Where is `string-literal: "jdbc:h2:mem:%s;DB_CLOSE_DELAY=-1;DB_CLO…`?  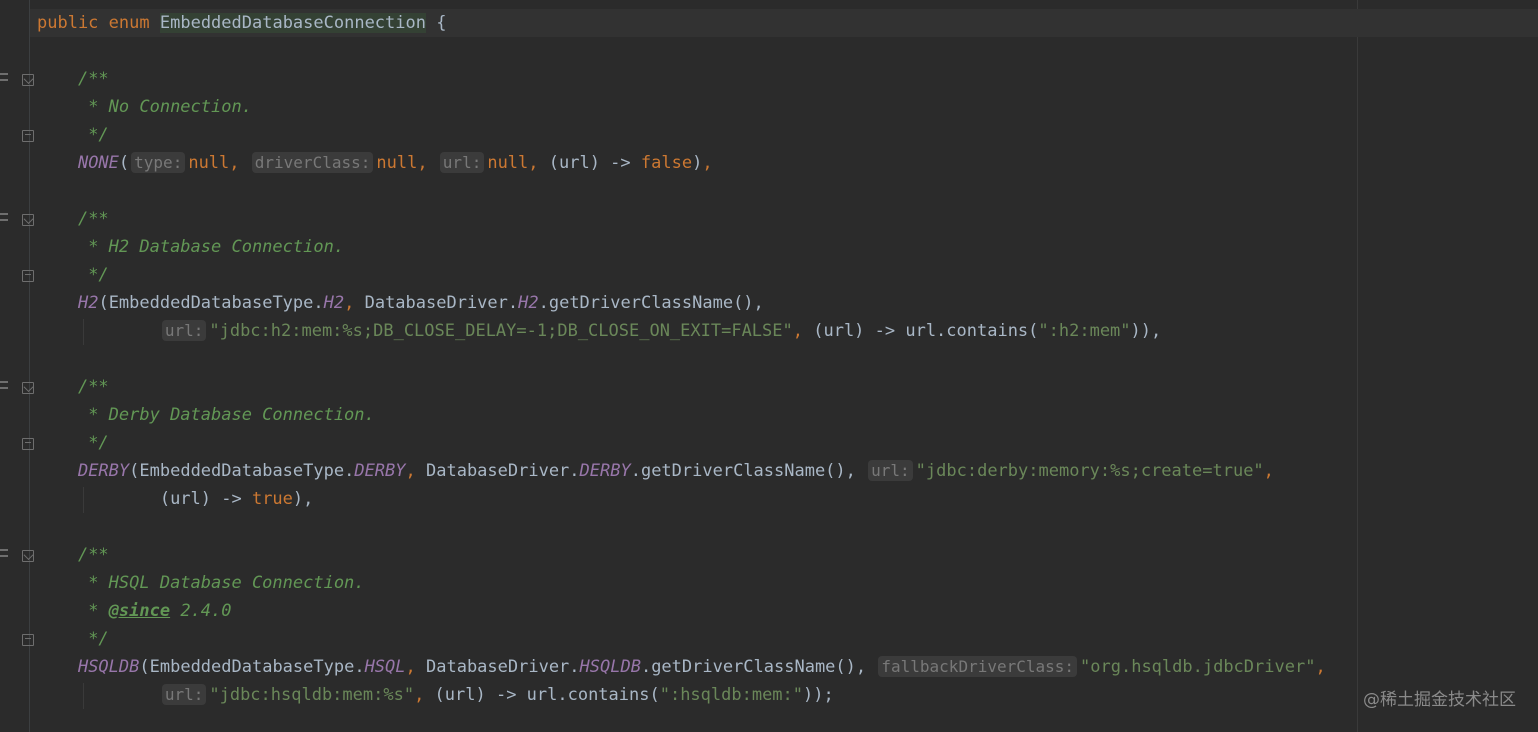
string-literal: "jdbc:h2:mem:%s;DB_CLOSE_DELAY=-1;DB_CLO… is located at coordinates (501, 331).